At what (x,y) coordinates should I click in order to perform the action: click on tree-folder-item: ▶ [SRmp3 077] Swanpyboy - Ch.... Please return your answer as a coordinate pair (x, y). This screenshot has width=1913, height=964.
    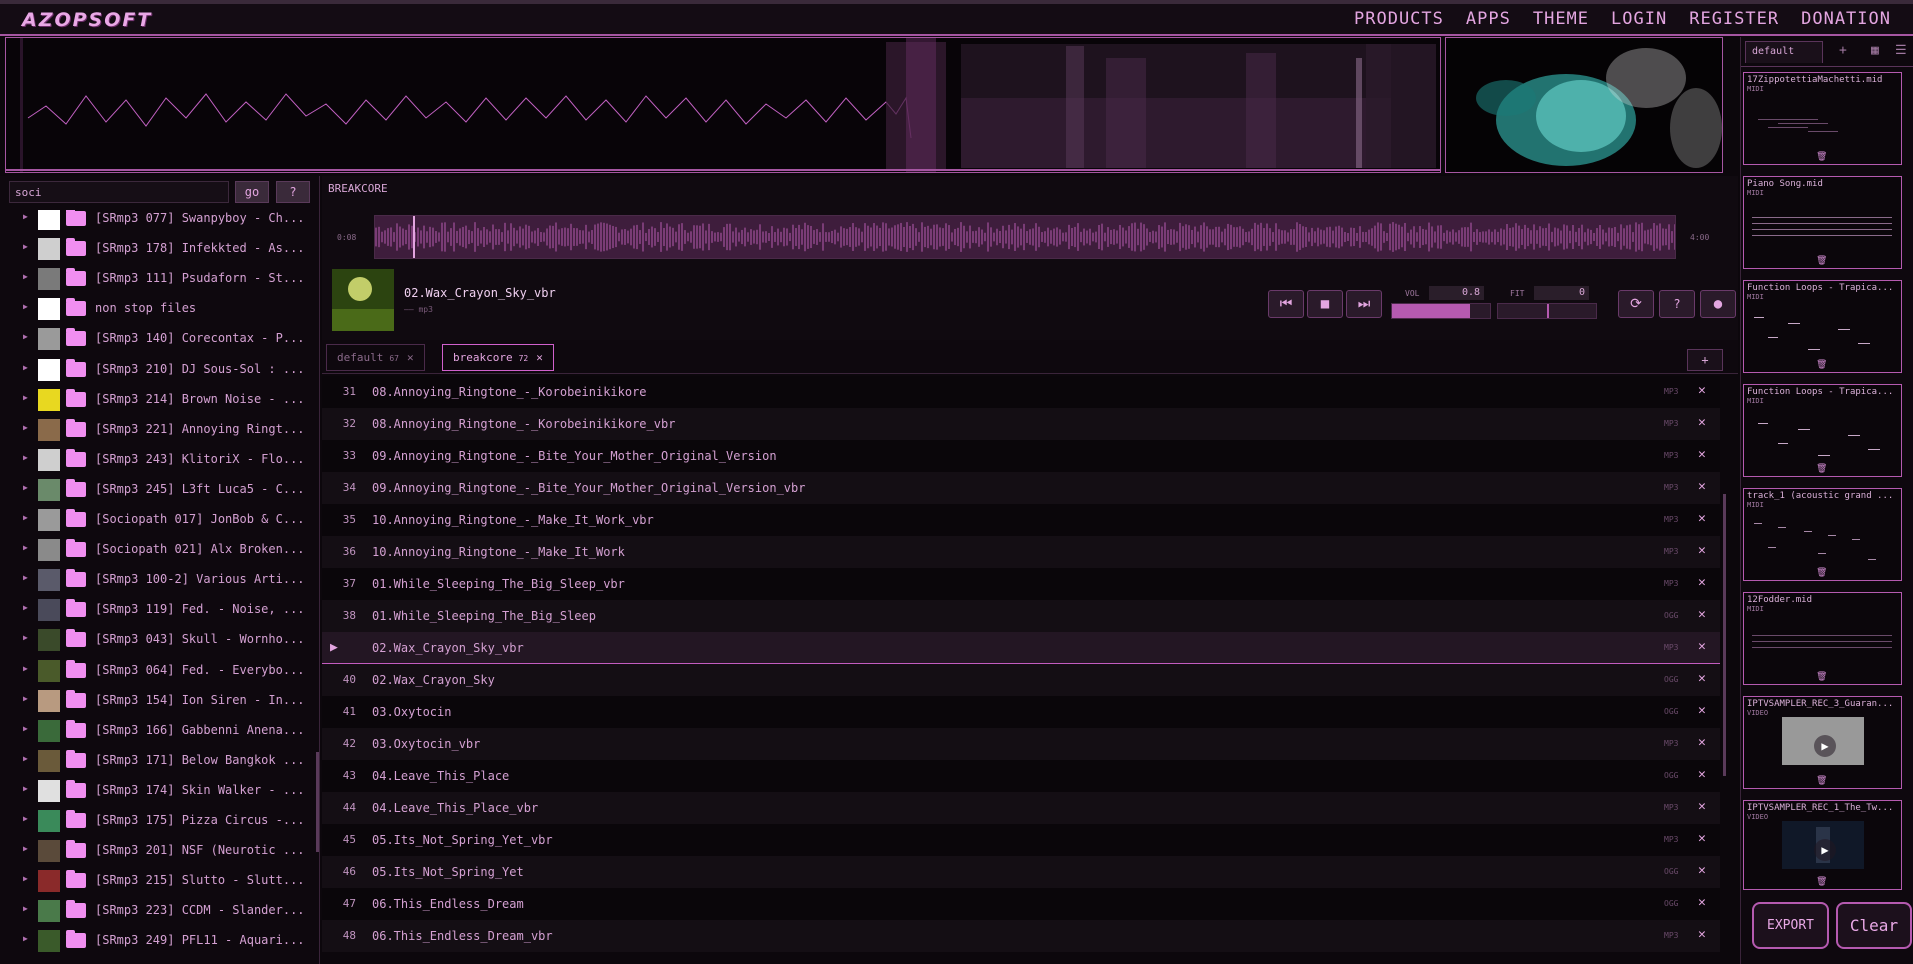
    Looking at the image, I should click on (158, 222).